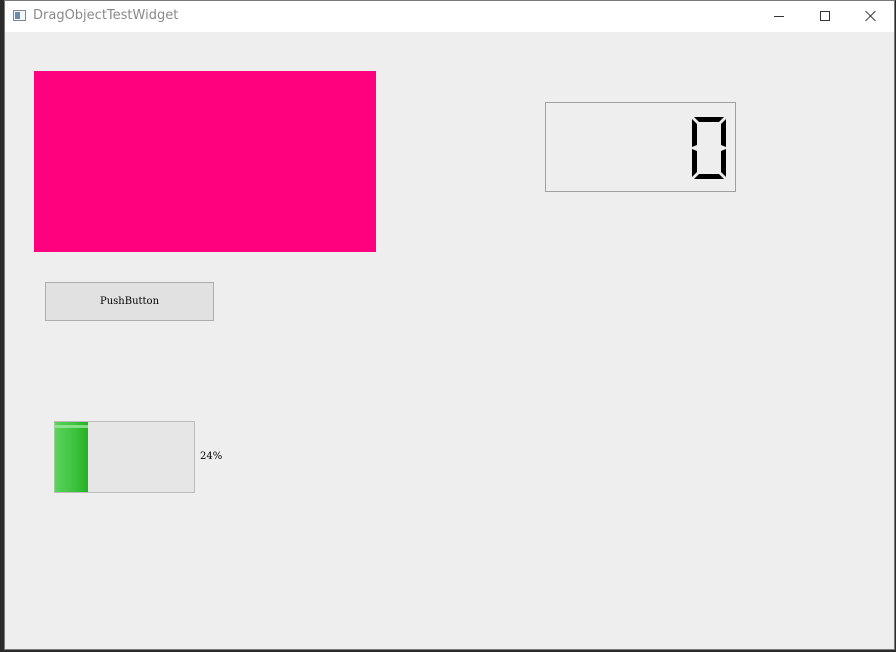 This screenshot has height=652, width=896. I want to click on maximize-icon, so click(825, 16).